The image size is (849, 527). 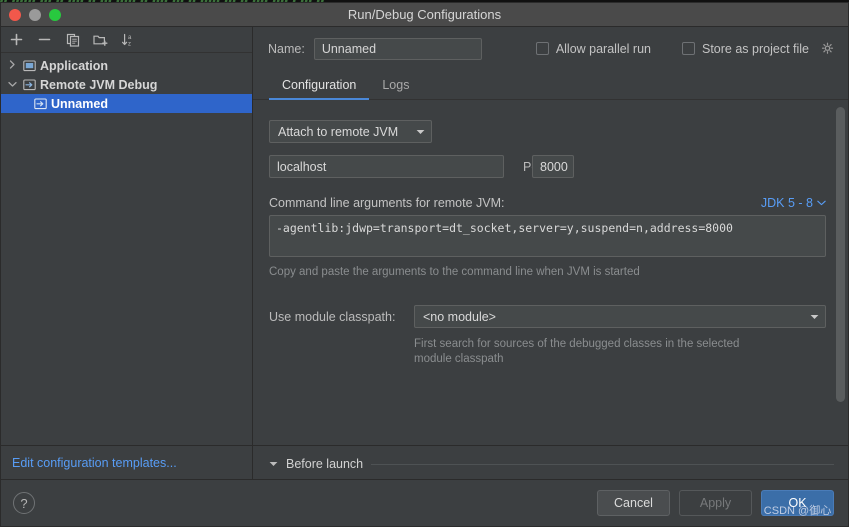 I want to click on traffic-lights, so click(x=35, y=15).